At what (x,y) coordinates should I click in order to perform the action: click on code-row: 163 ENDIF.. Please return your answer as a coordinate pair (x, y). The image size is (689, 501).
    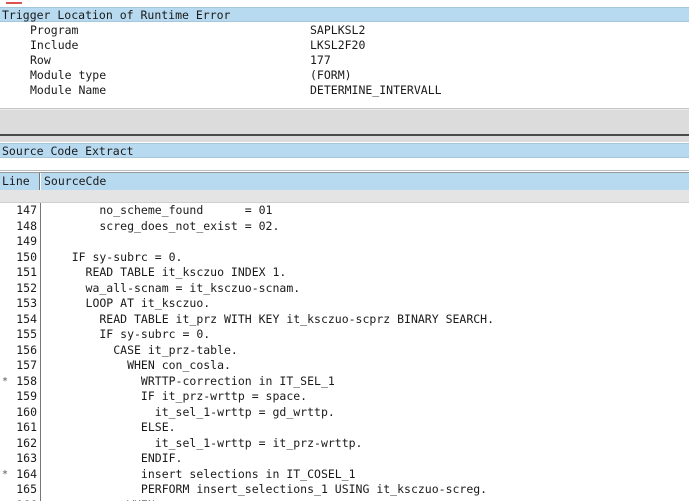
    Looking at the image, I should click on (344, 459).